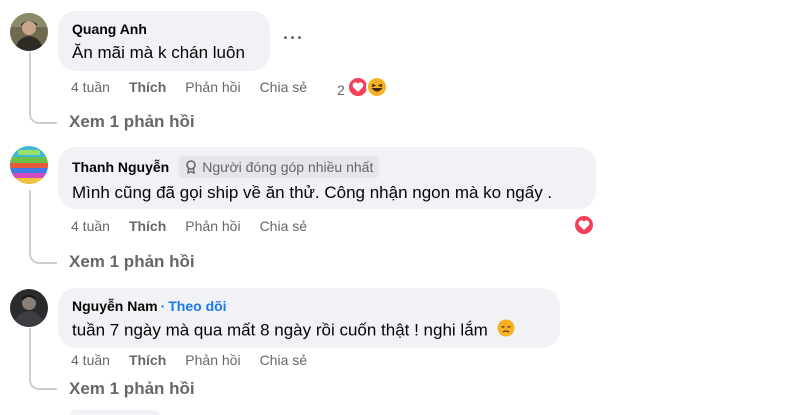 Image resolution: width=800 pixels, height=415 pixels. I want to click on next-comment-bubble, so click(115, 412).